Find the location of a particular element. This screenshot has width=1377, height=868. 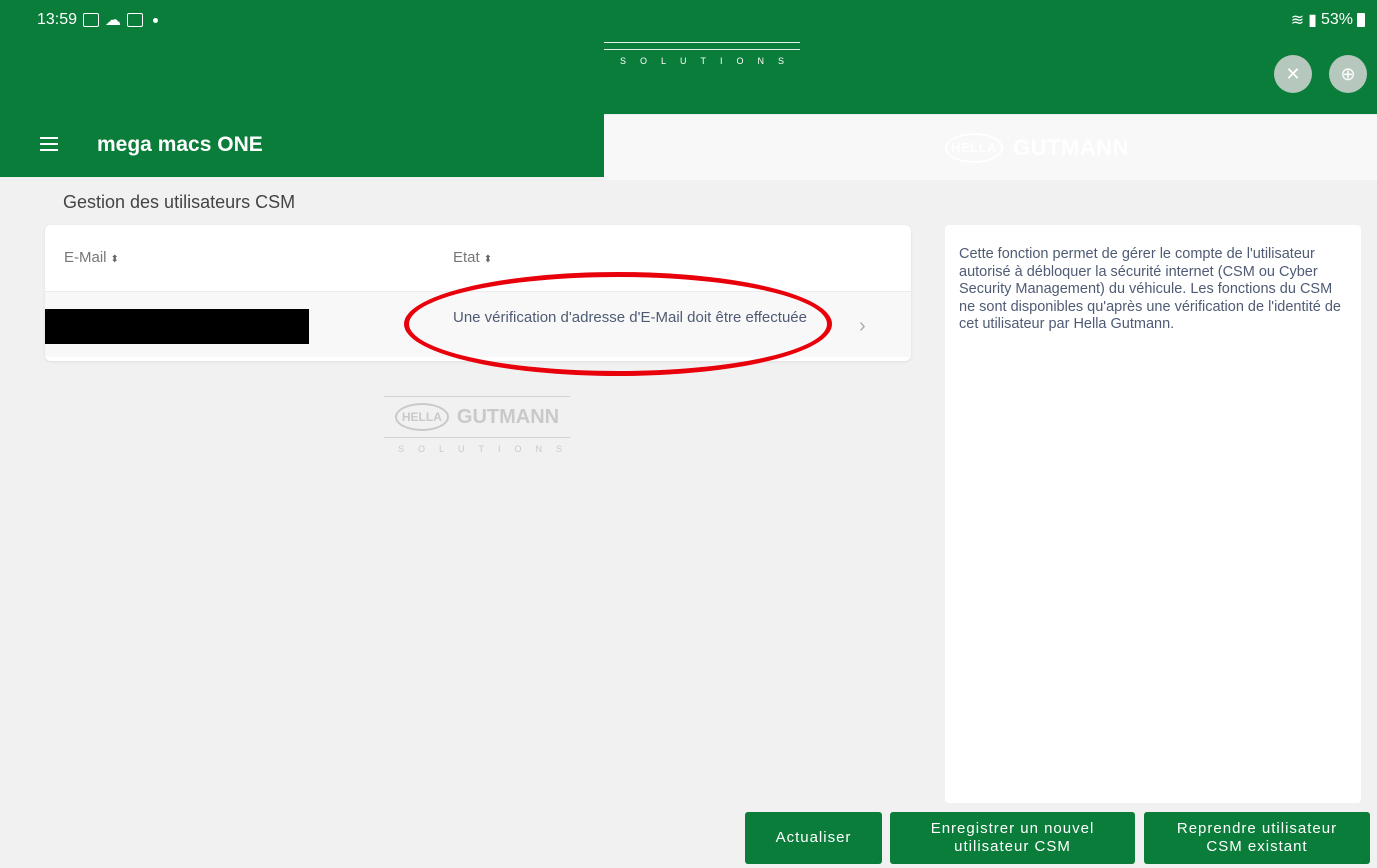

bluetooth-button: ✕ is located at coordinates (1293, 74).